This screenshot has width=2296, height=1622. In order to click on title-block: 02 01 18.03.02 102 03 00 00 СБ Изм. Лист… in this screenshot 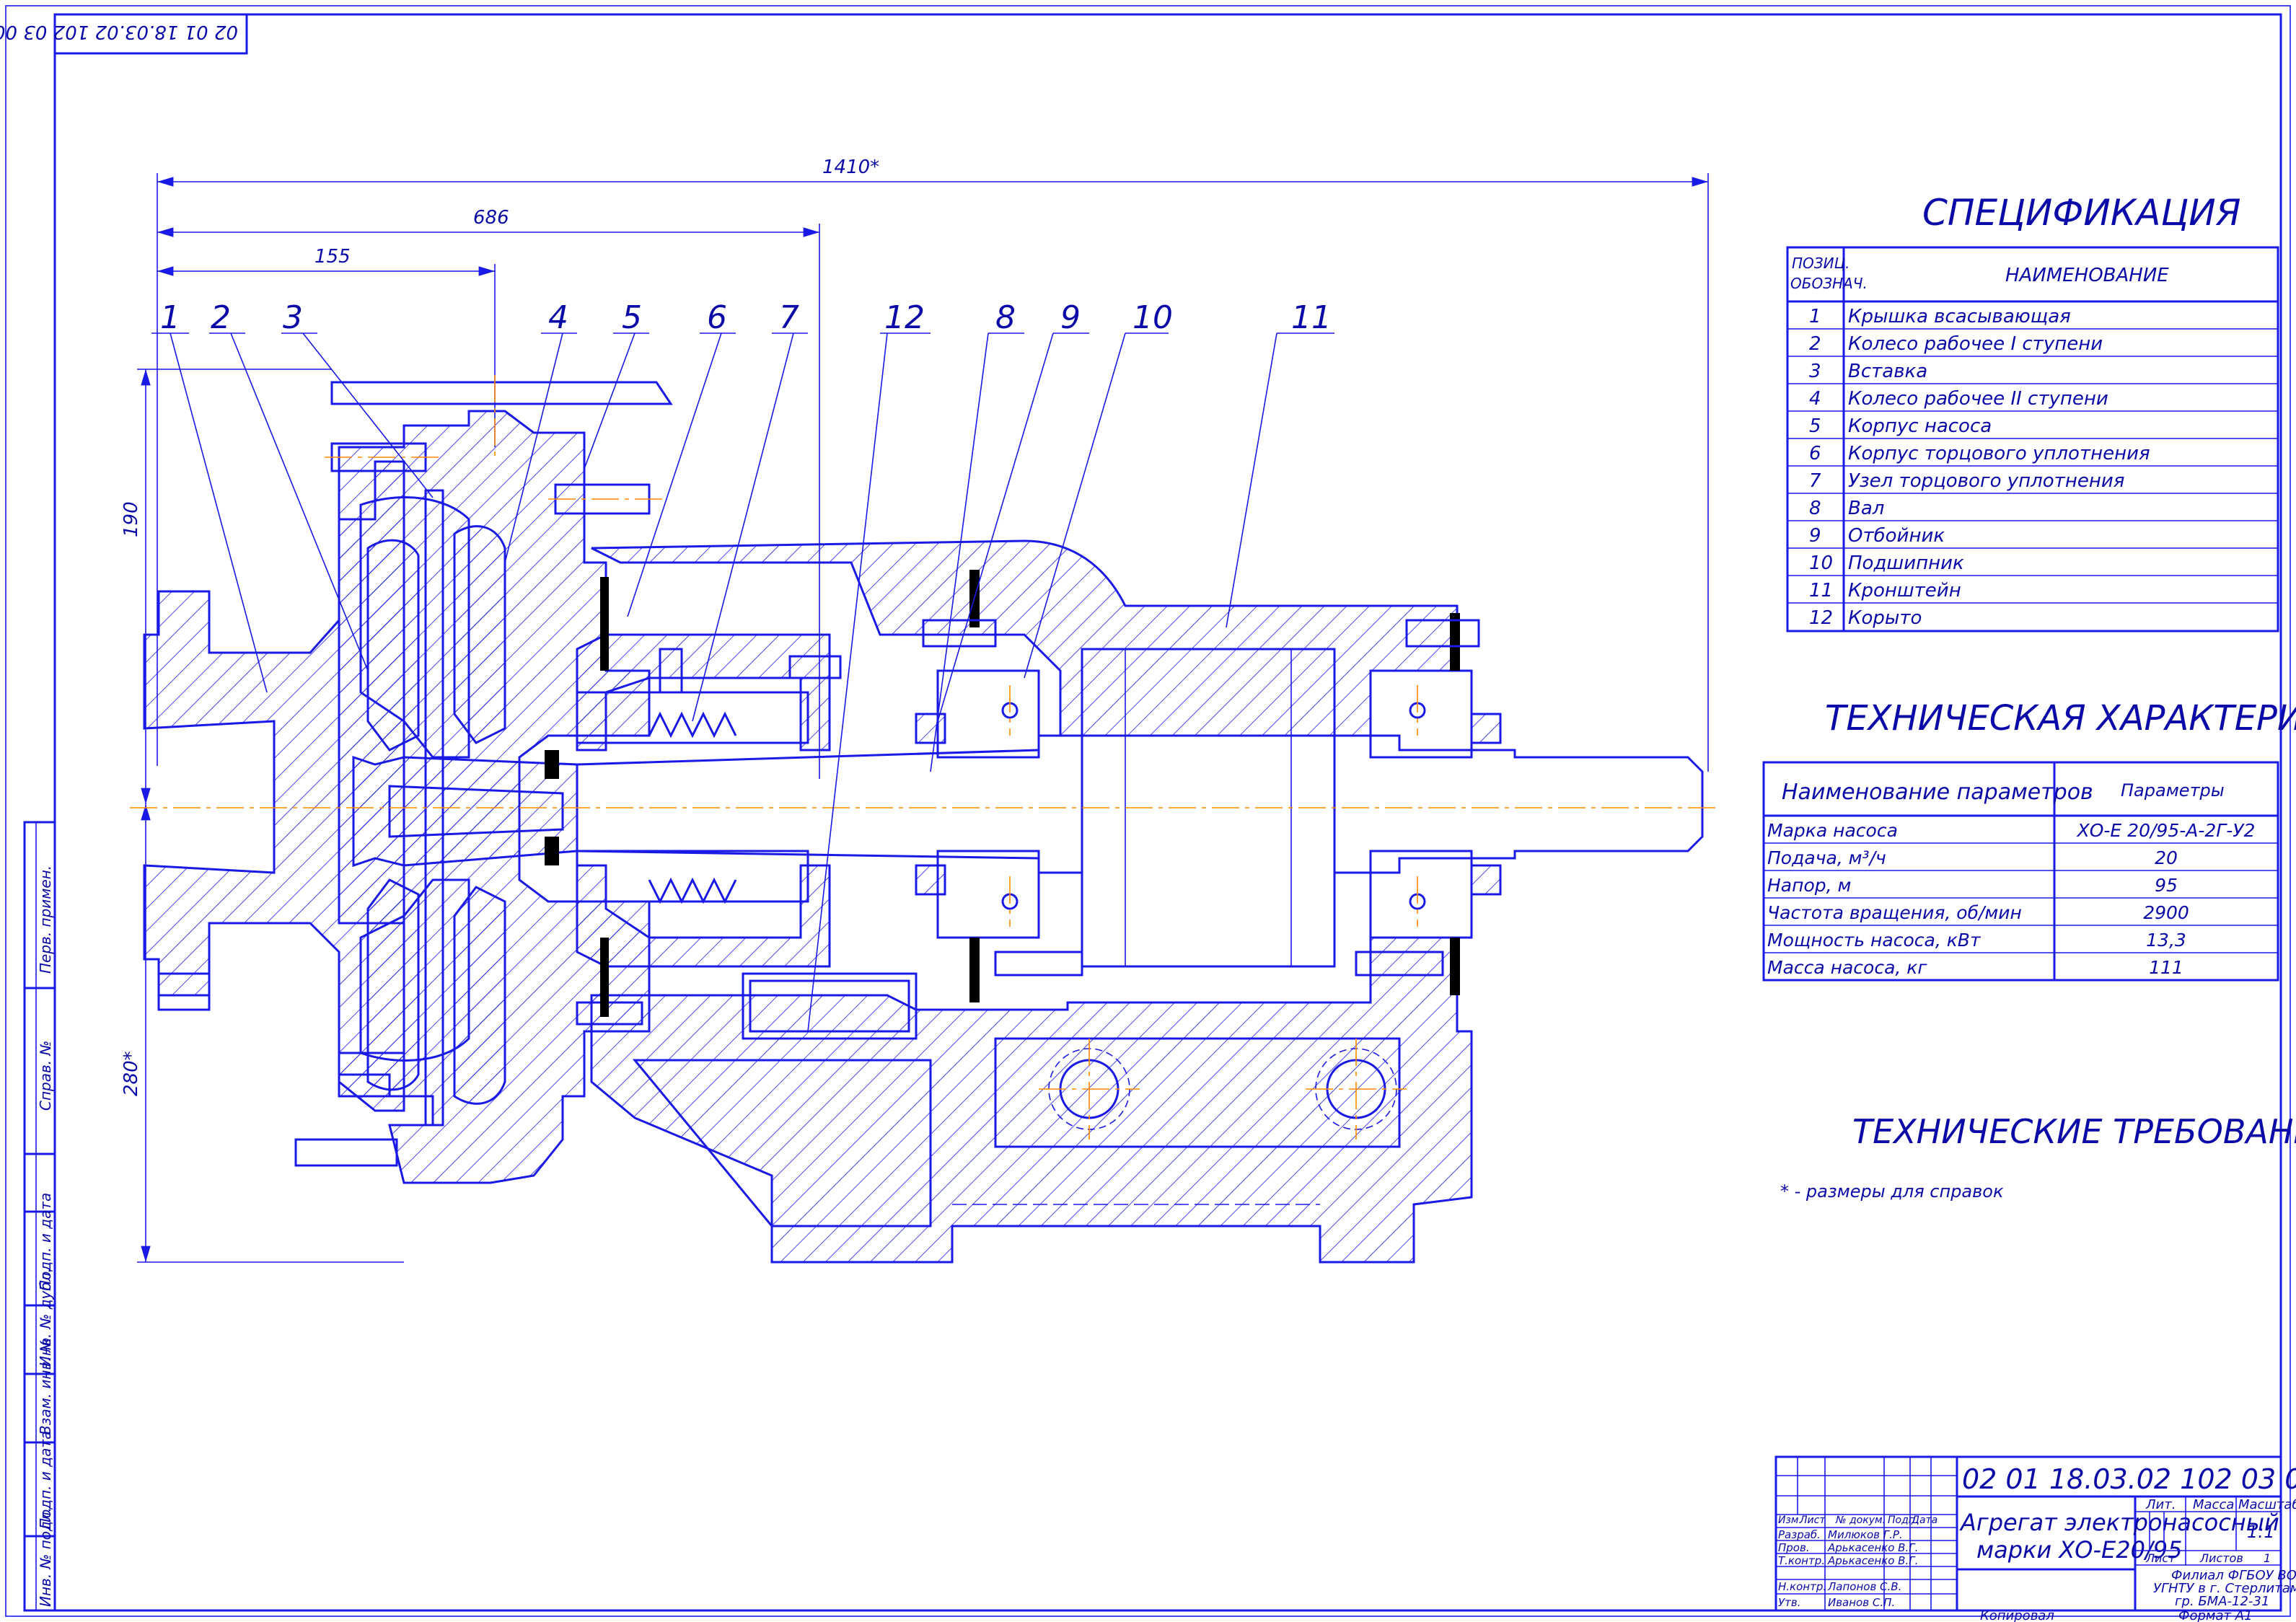, I will do `click(2035, 1539)`.